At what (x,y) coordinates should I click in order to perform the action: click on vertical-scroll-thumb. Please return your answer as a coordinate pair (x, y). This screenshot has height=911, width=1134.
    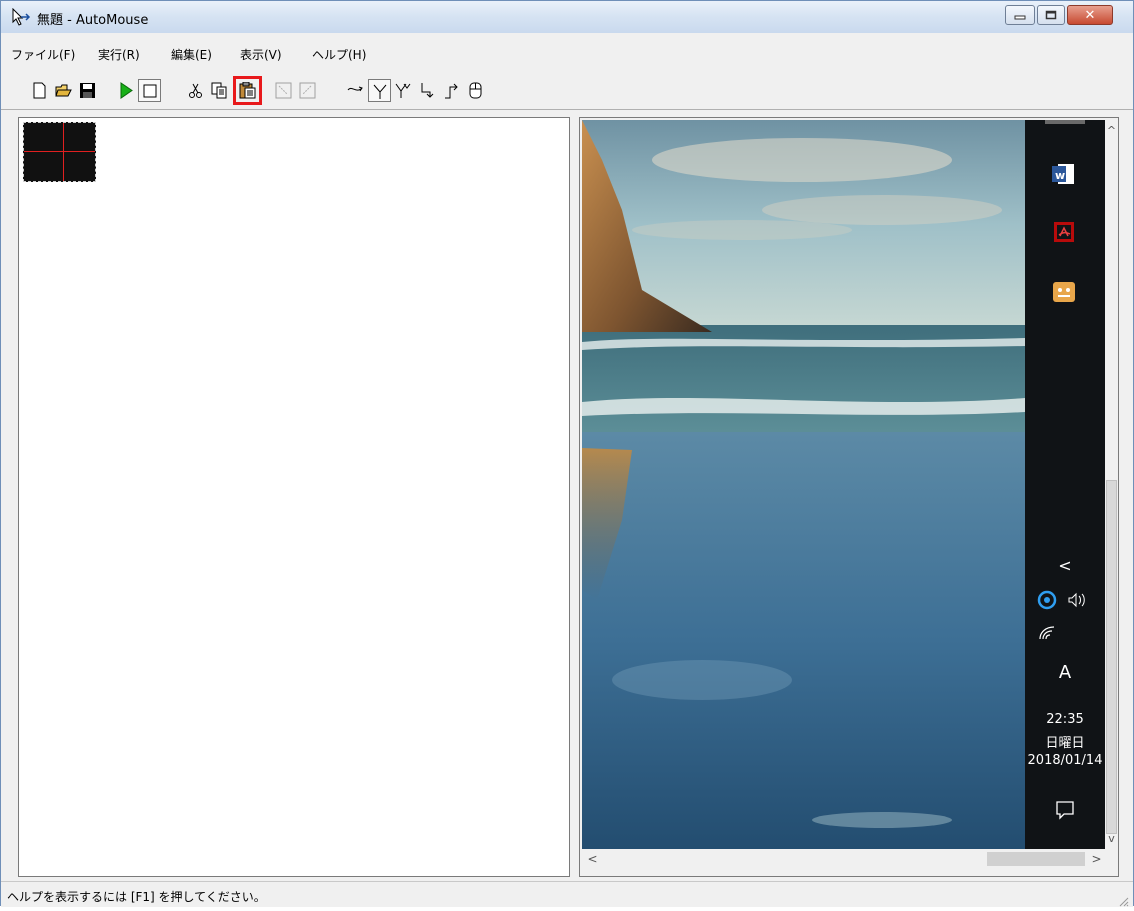
    Looking at the image, I should click on (1111, 657).